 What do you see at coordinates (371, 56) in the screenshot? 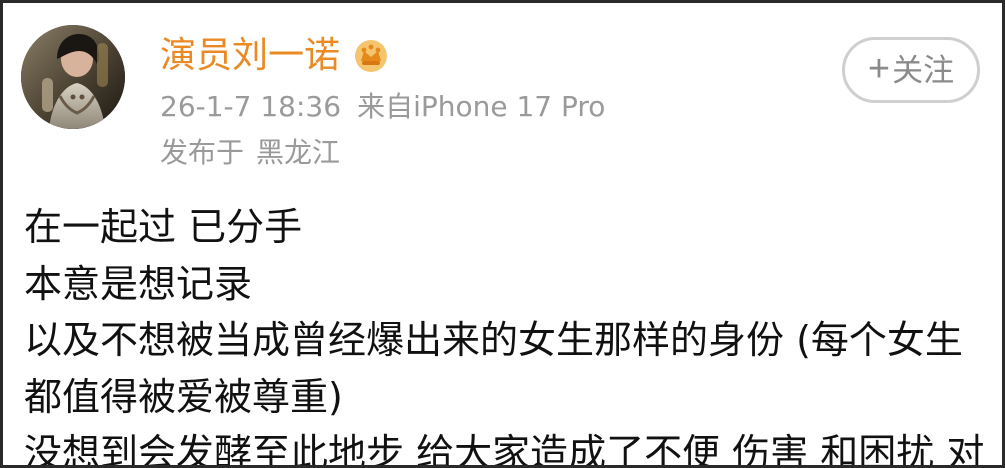
I see `crown-icon` at bounding box center [371, 56].